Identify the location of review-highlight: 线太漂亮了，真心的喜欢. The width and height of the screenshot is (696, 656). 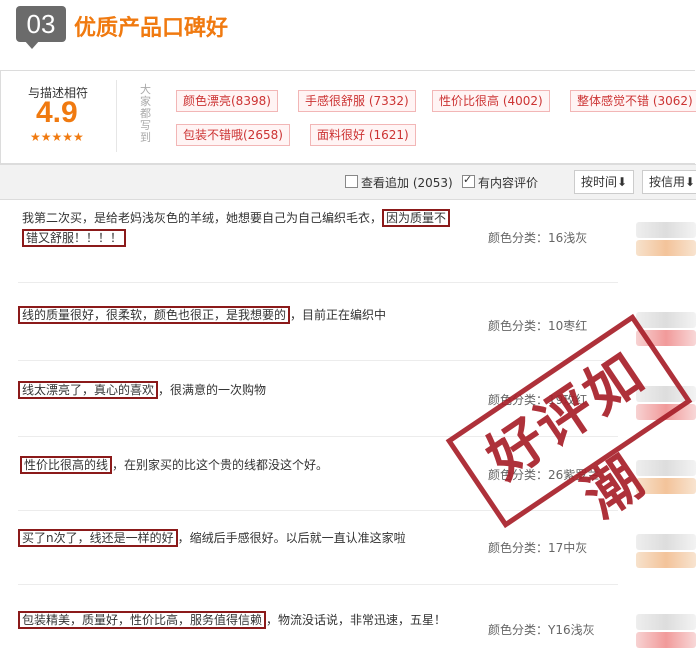
(88, 390).